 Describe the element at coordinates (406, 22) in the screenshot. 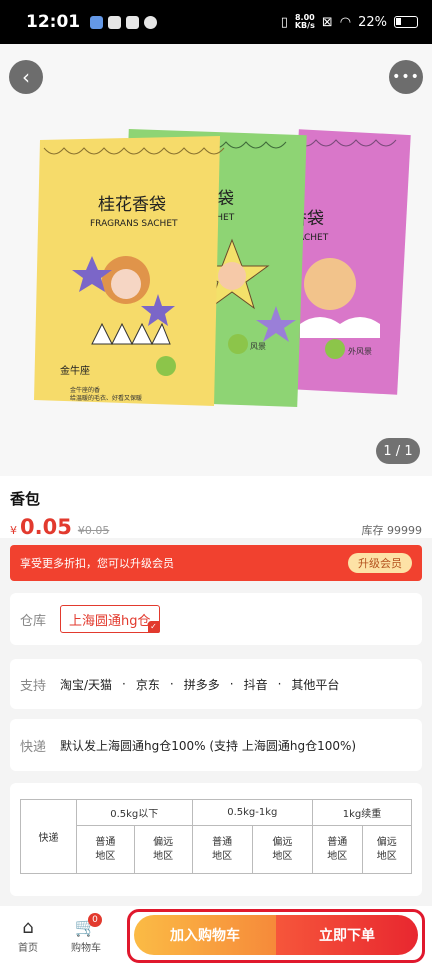

I see `battery-icon` at that location.